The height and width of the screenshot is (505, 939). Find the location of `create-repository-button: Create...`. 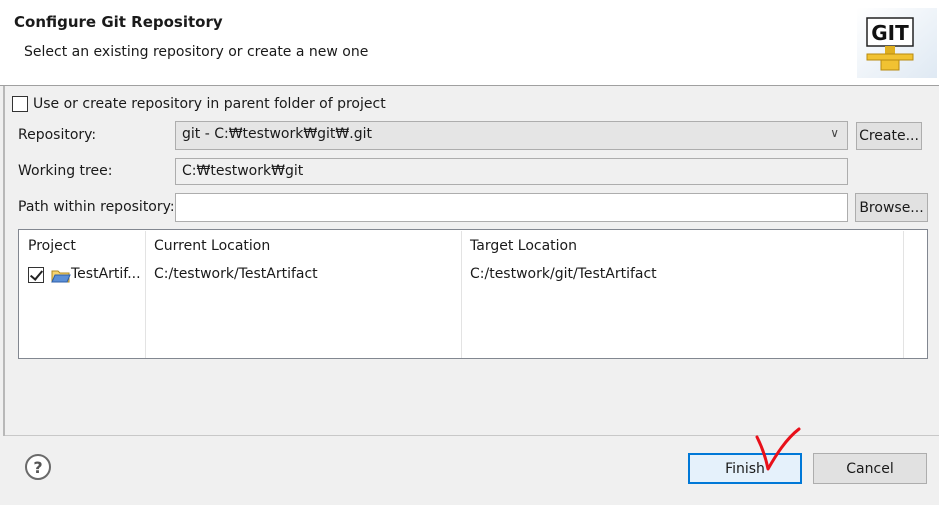

create-repository-button: Create... is located at coordinates (889, 136).